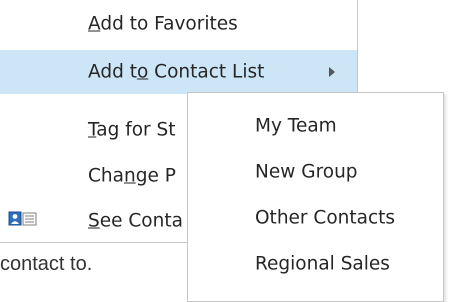 Image resolution: width=468 pixels, height=302 pixels. I want to click on submenu-item-label: Other Contacts, so click(325, 218).